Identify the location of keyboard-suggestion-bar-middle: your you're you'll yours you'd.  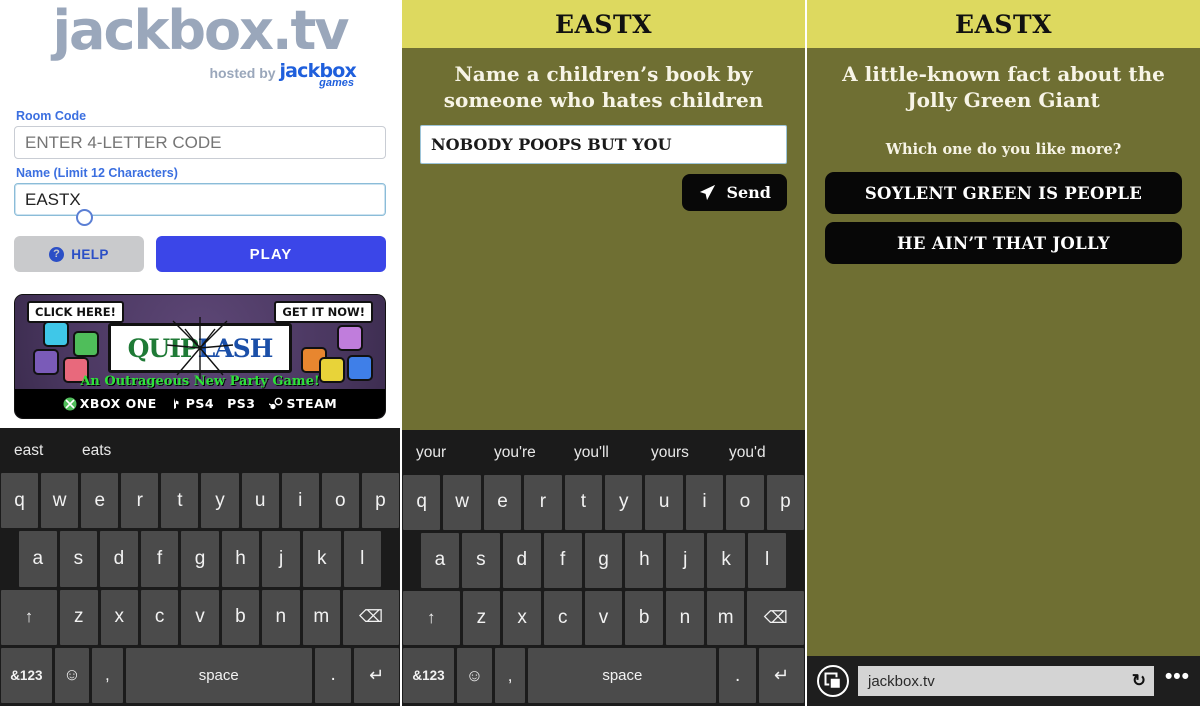
(603, 452).